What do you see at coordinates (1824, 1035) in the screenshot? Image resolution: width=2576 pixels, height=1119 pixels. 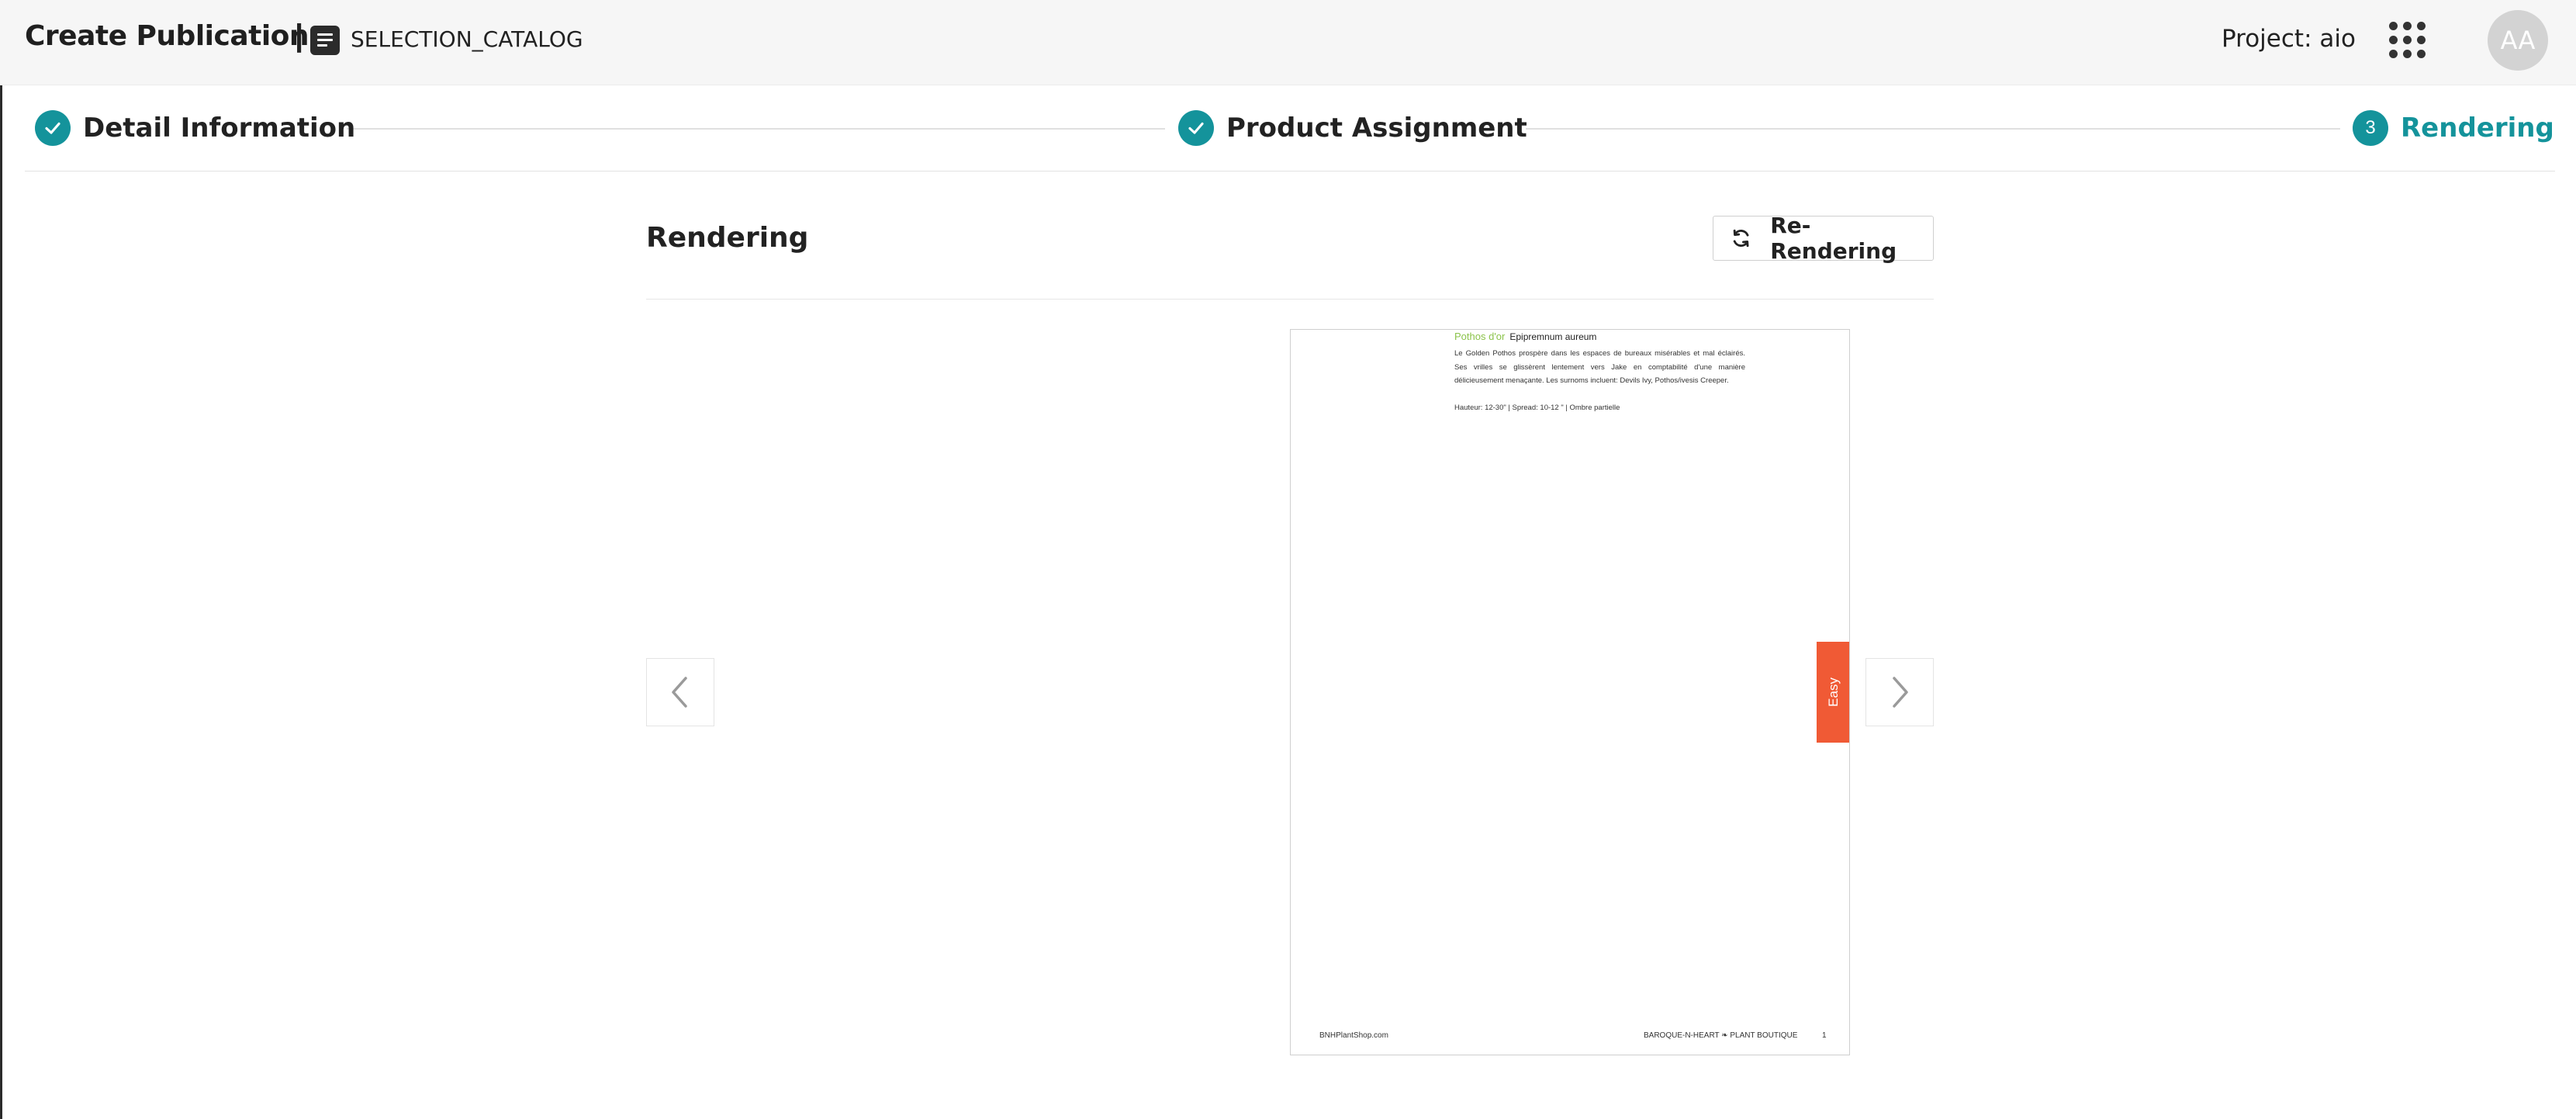 I see `page-number: 1` at bounding box center [1824, 1035].